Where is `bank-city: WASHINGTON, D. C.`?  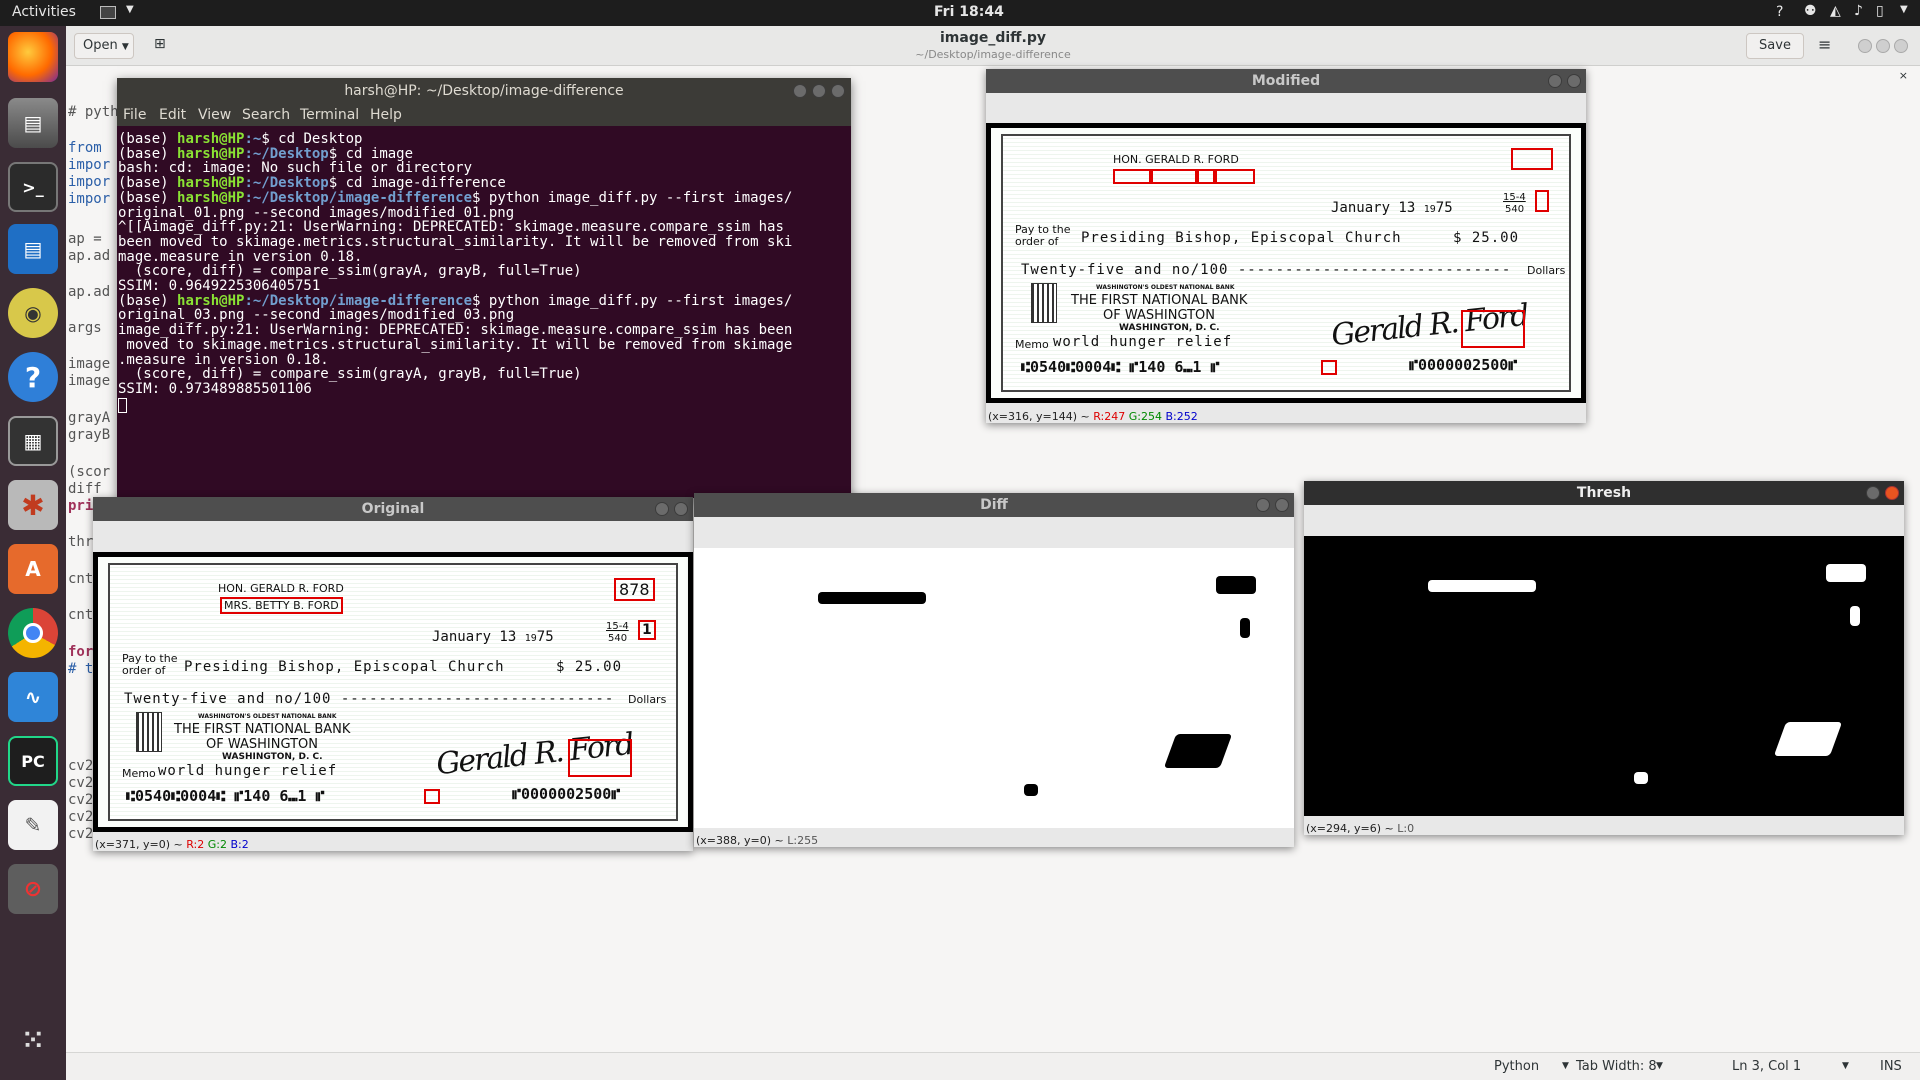 bank-city: WASHINGTON, D. C. is located at coordinates (272, 757).